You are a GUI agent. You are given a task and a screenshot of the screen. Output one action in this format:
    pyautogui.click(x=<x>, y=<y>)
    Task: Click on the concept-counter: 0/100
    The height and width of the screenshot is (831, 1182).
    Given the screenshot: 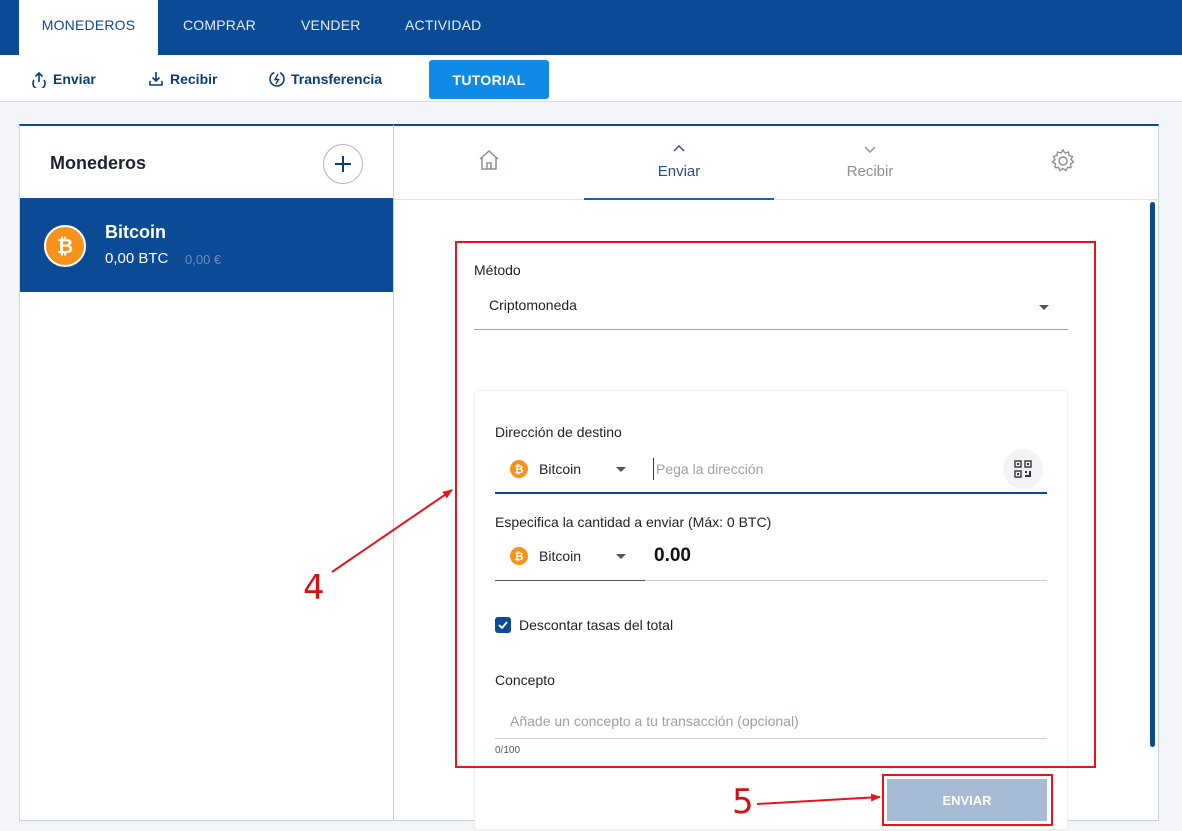 What is the action you would take?
    pyautogui.click(x=508, y=750)
    